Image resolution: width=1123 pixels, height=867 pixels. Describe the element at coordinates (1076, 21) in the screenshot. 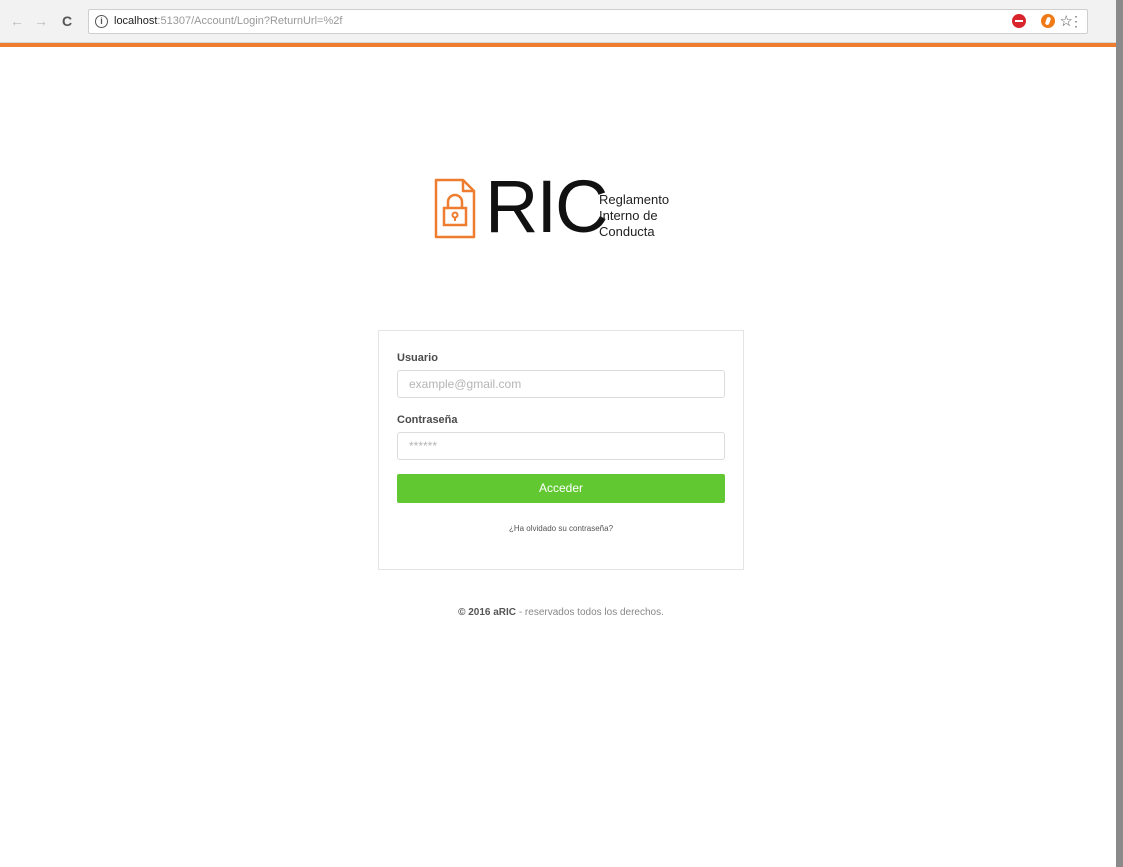

I see `browser-menu-icon: ⋮` at that location.